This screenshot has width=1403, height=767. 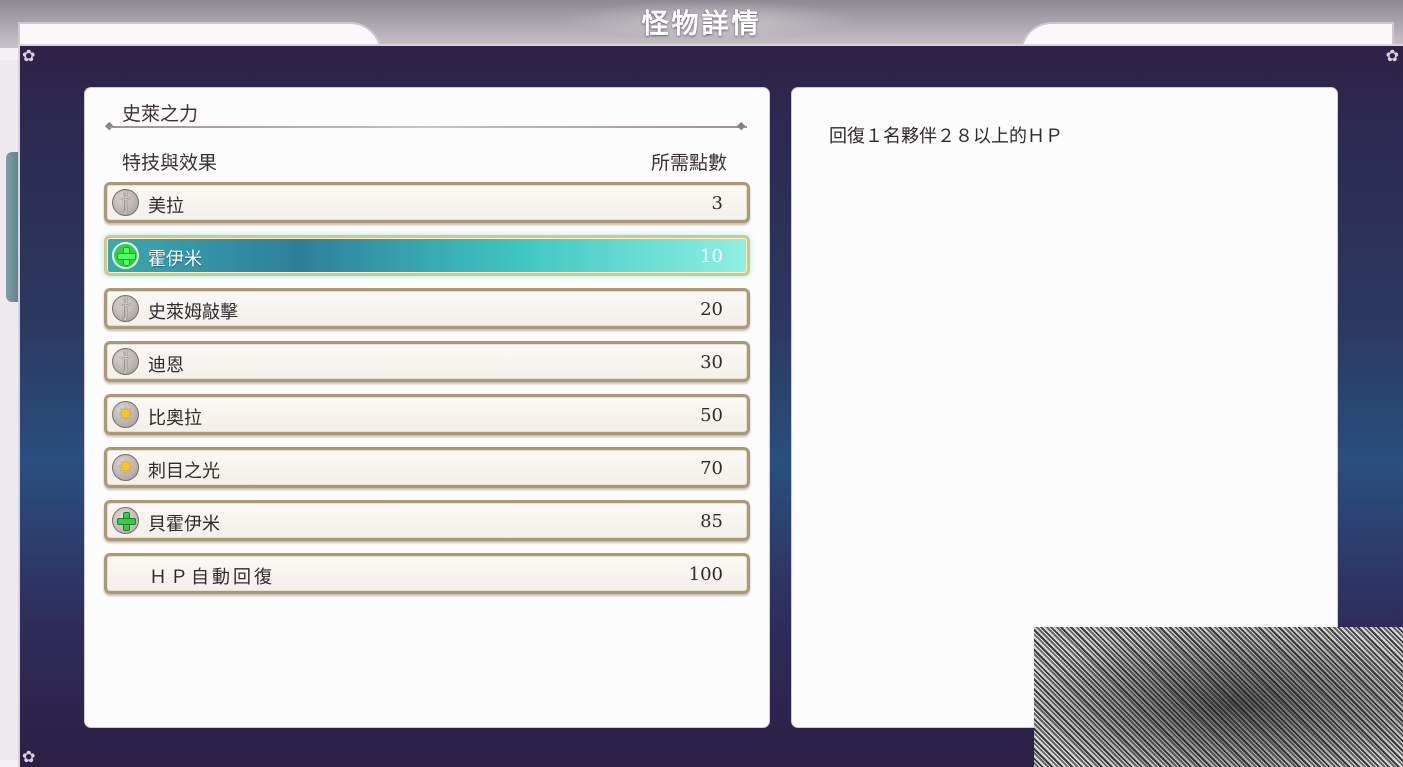 I want to click on divider, so click(x=428, y=127).